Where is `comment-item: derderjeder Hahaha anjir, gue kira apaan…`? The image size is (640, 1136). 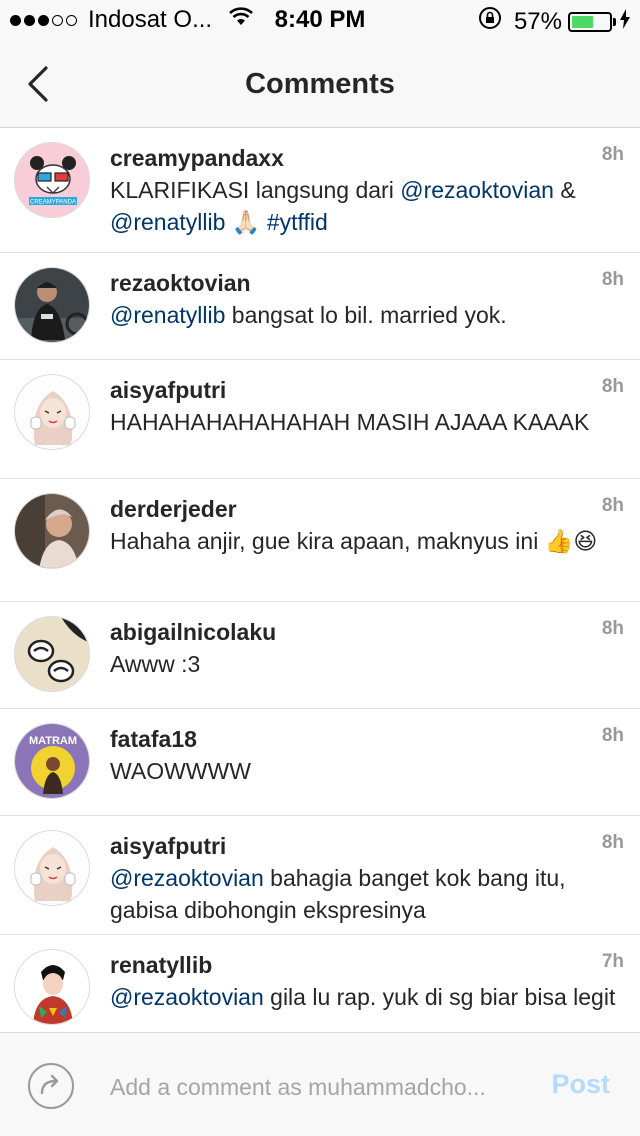
comment-item: derderjeder Hahaha anjir, gue kira apaan… is located at coordinates (320, 540).